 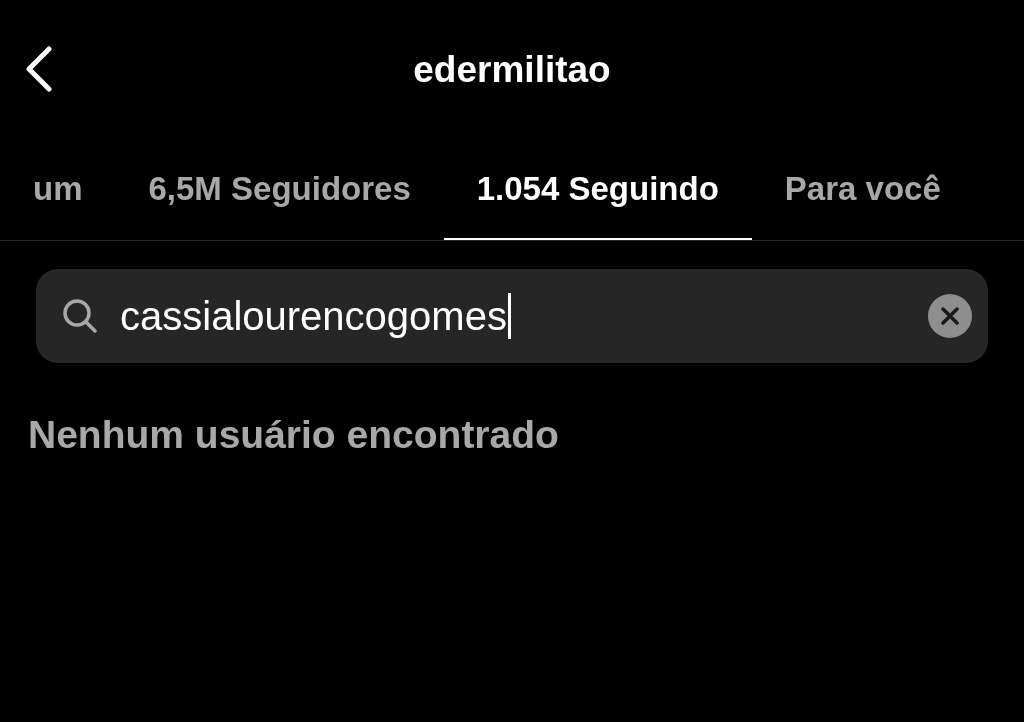 What do you see at coordinates (313, 316) in the screenshot?
I see `search-text: cassialourencogomes` at bounding box center [313, 316].